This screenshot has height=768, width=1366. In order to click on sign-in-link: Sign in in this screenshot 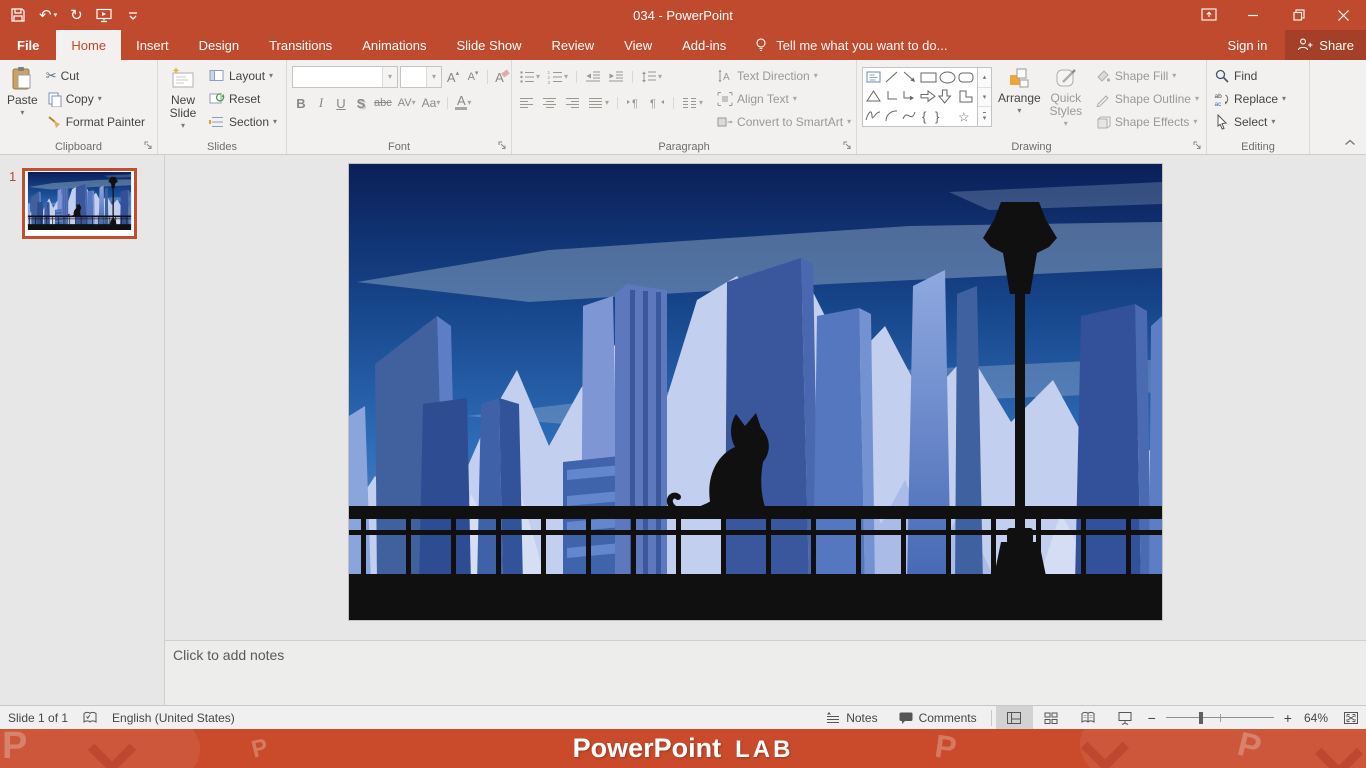, I will do `click(1248, 45)`.